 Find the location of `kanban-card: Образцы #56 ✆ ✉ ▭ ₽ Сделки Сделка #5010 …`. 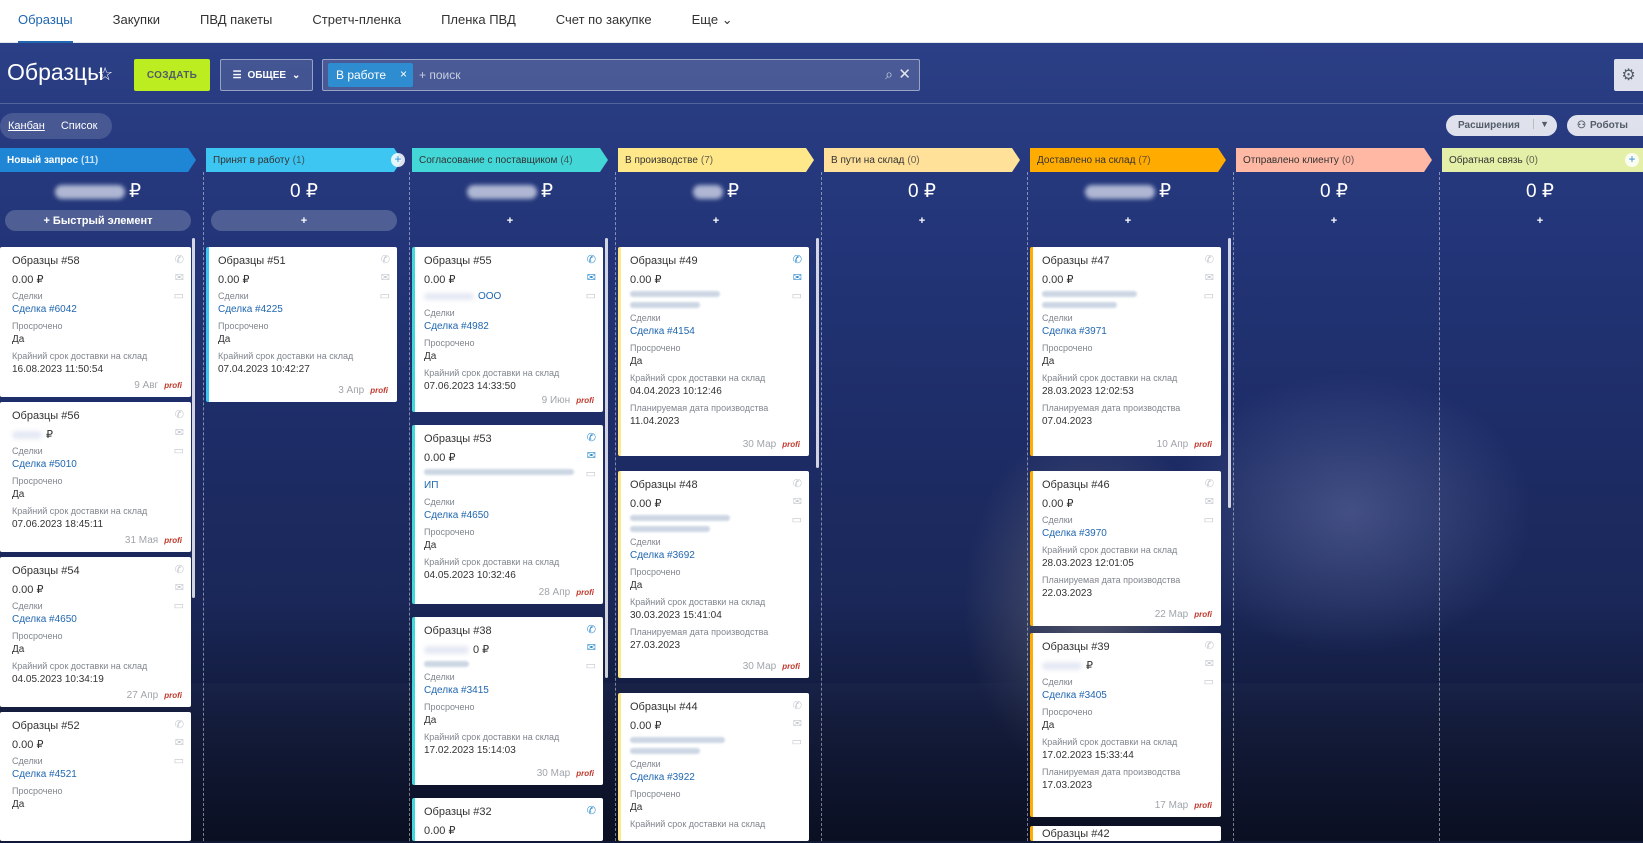

kanban-card: Образцы #56 ✆ ✉ ▭ ₽ Сделки Сделка #5010 … is located at coordinates (95, 477).